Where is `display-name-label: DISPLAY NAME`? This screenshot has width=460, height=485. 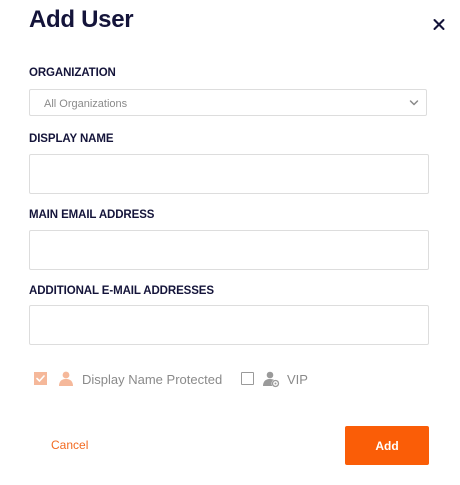 display-name-label: DISPLAY NAME is located at coordinates (71, 139).